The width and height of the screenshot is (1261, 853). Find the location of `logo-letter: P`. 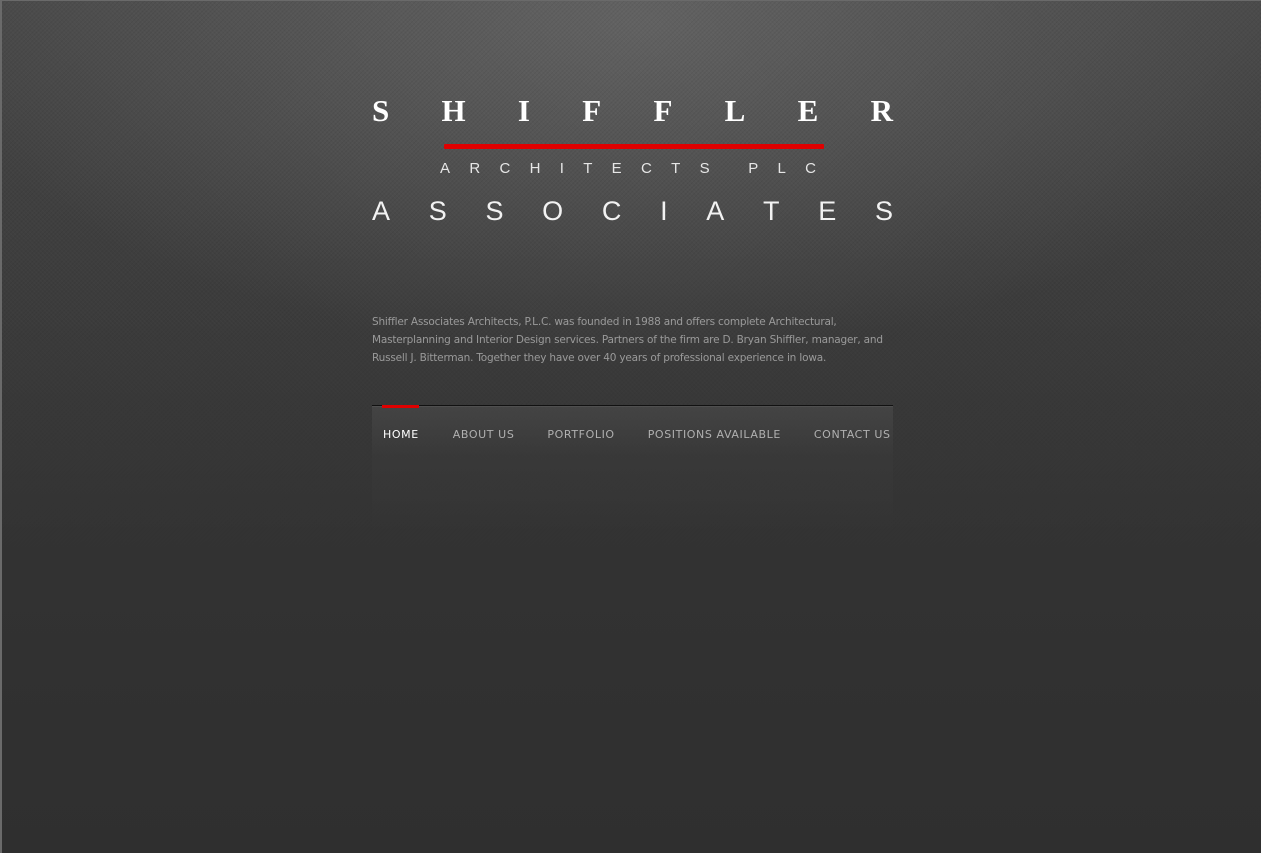

logo-letter: P is located at coordinates (753, 168).